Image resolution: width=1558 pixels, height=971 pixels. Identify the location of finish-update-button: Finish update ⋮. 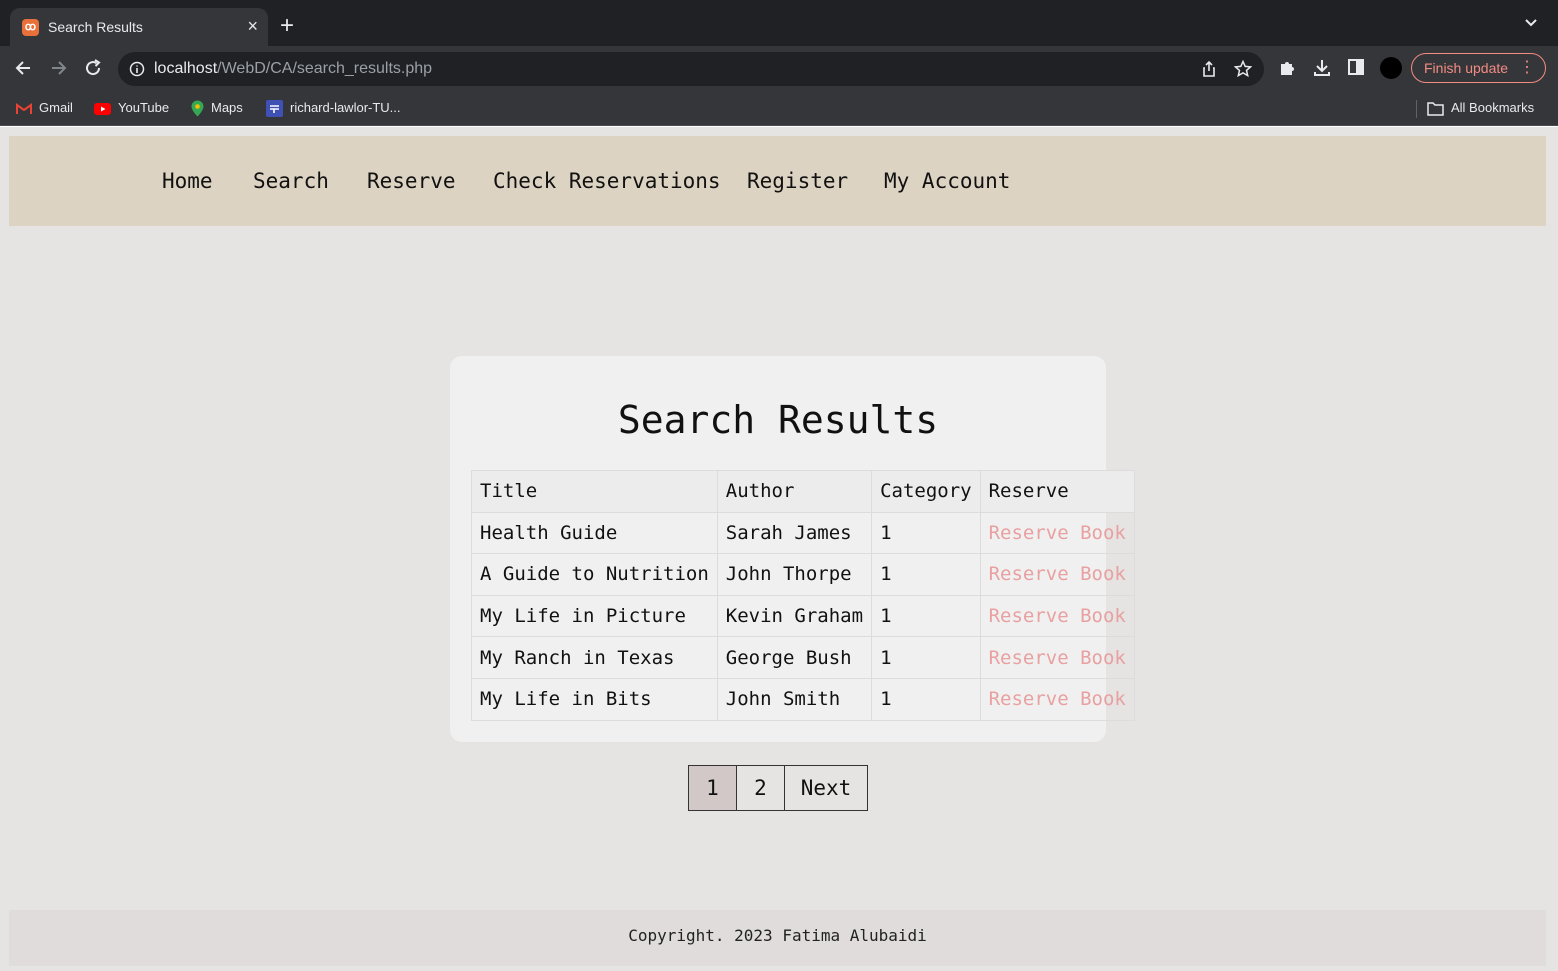
(1478, 68).